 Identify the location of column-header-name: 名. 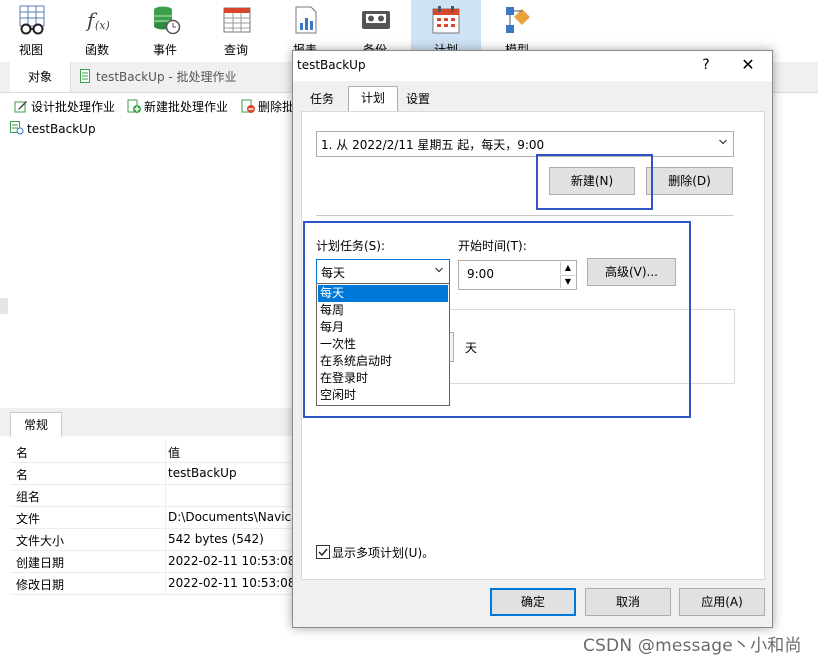
(22, 453).